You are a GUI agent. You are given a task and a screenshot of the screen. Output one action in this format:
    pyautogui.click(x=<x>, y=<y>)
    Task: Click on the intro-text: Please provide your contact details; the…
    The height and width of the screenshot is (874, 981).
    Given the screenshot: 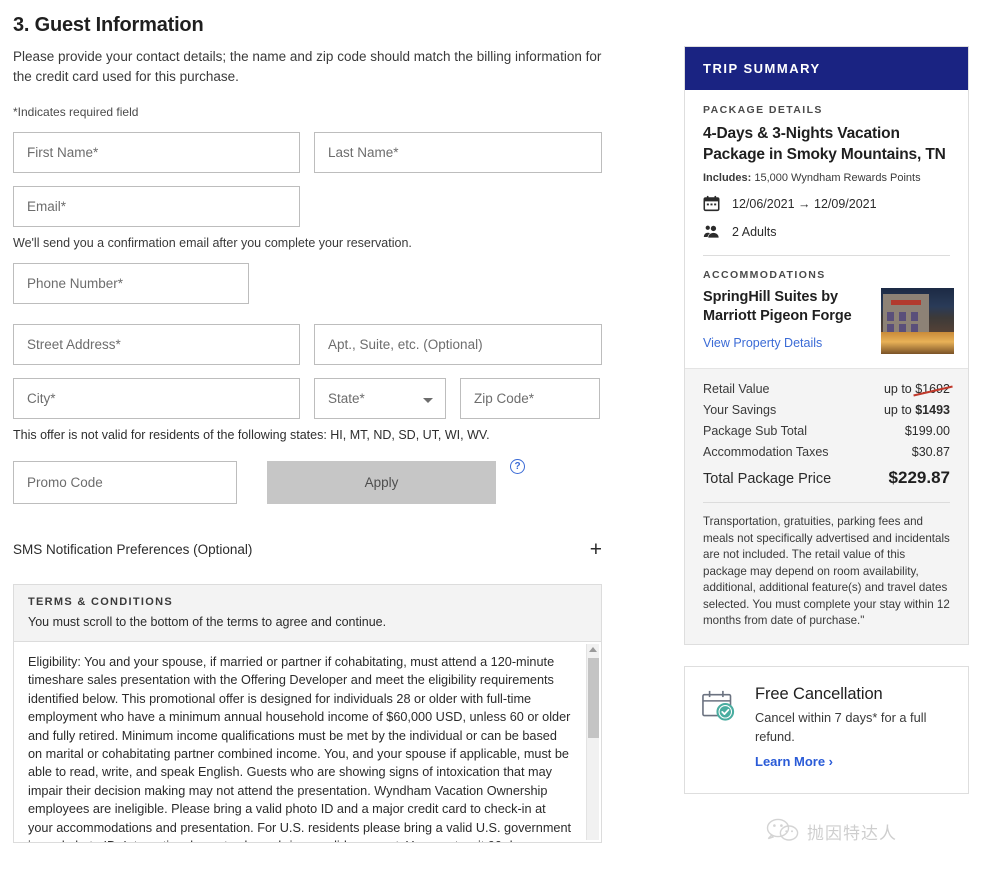 What is the action you would take?
    pyautogui.click(x=307, y=66)
    